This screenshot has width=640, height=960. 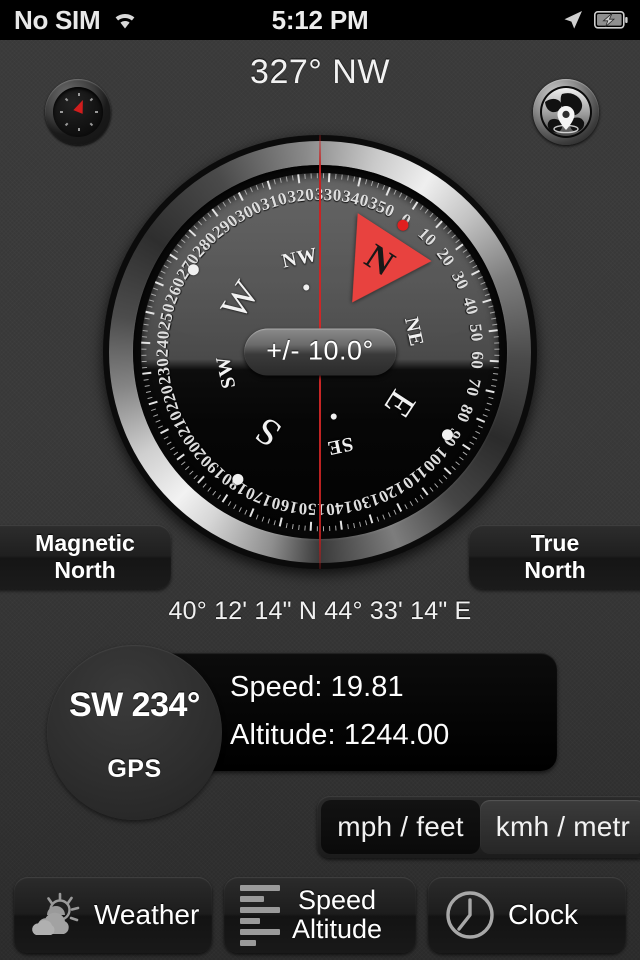 I want to click on status-bar-right, so click(x=595, y=20).